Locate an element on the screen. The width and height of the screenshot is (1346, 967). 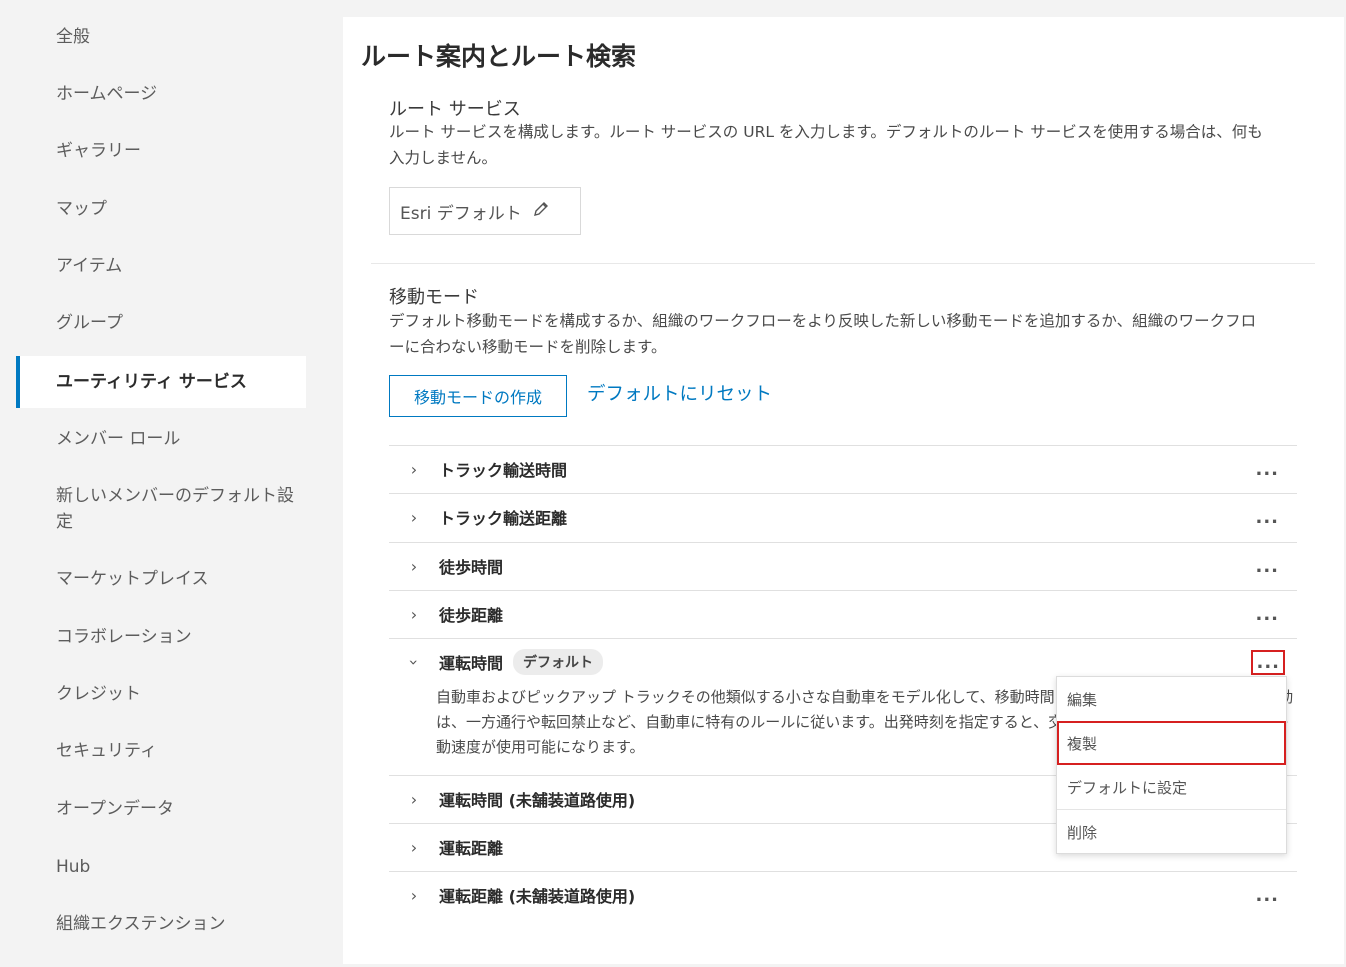
menu-item-set-default: デフォルトに設定 is located at coordinates (1171, 787).